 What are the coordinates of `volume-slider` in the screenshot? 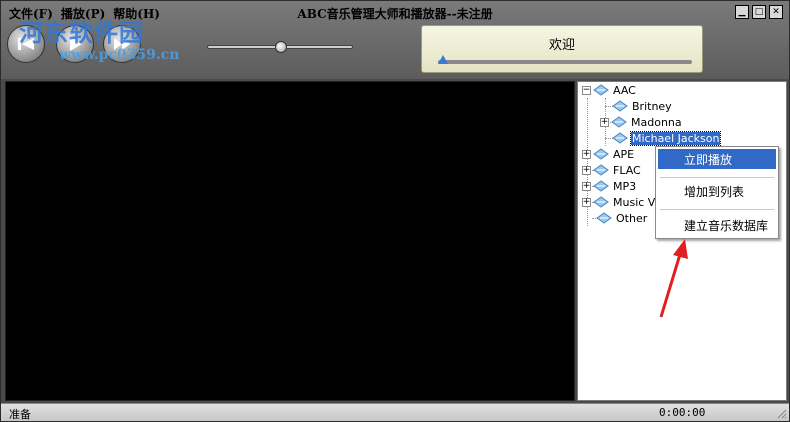 It's located at (280, 47).